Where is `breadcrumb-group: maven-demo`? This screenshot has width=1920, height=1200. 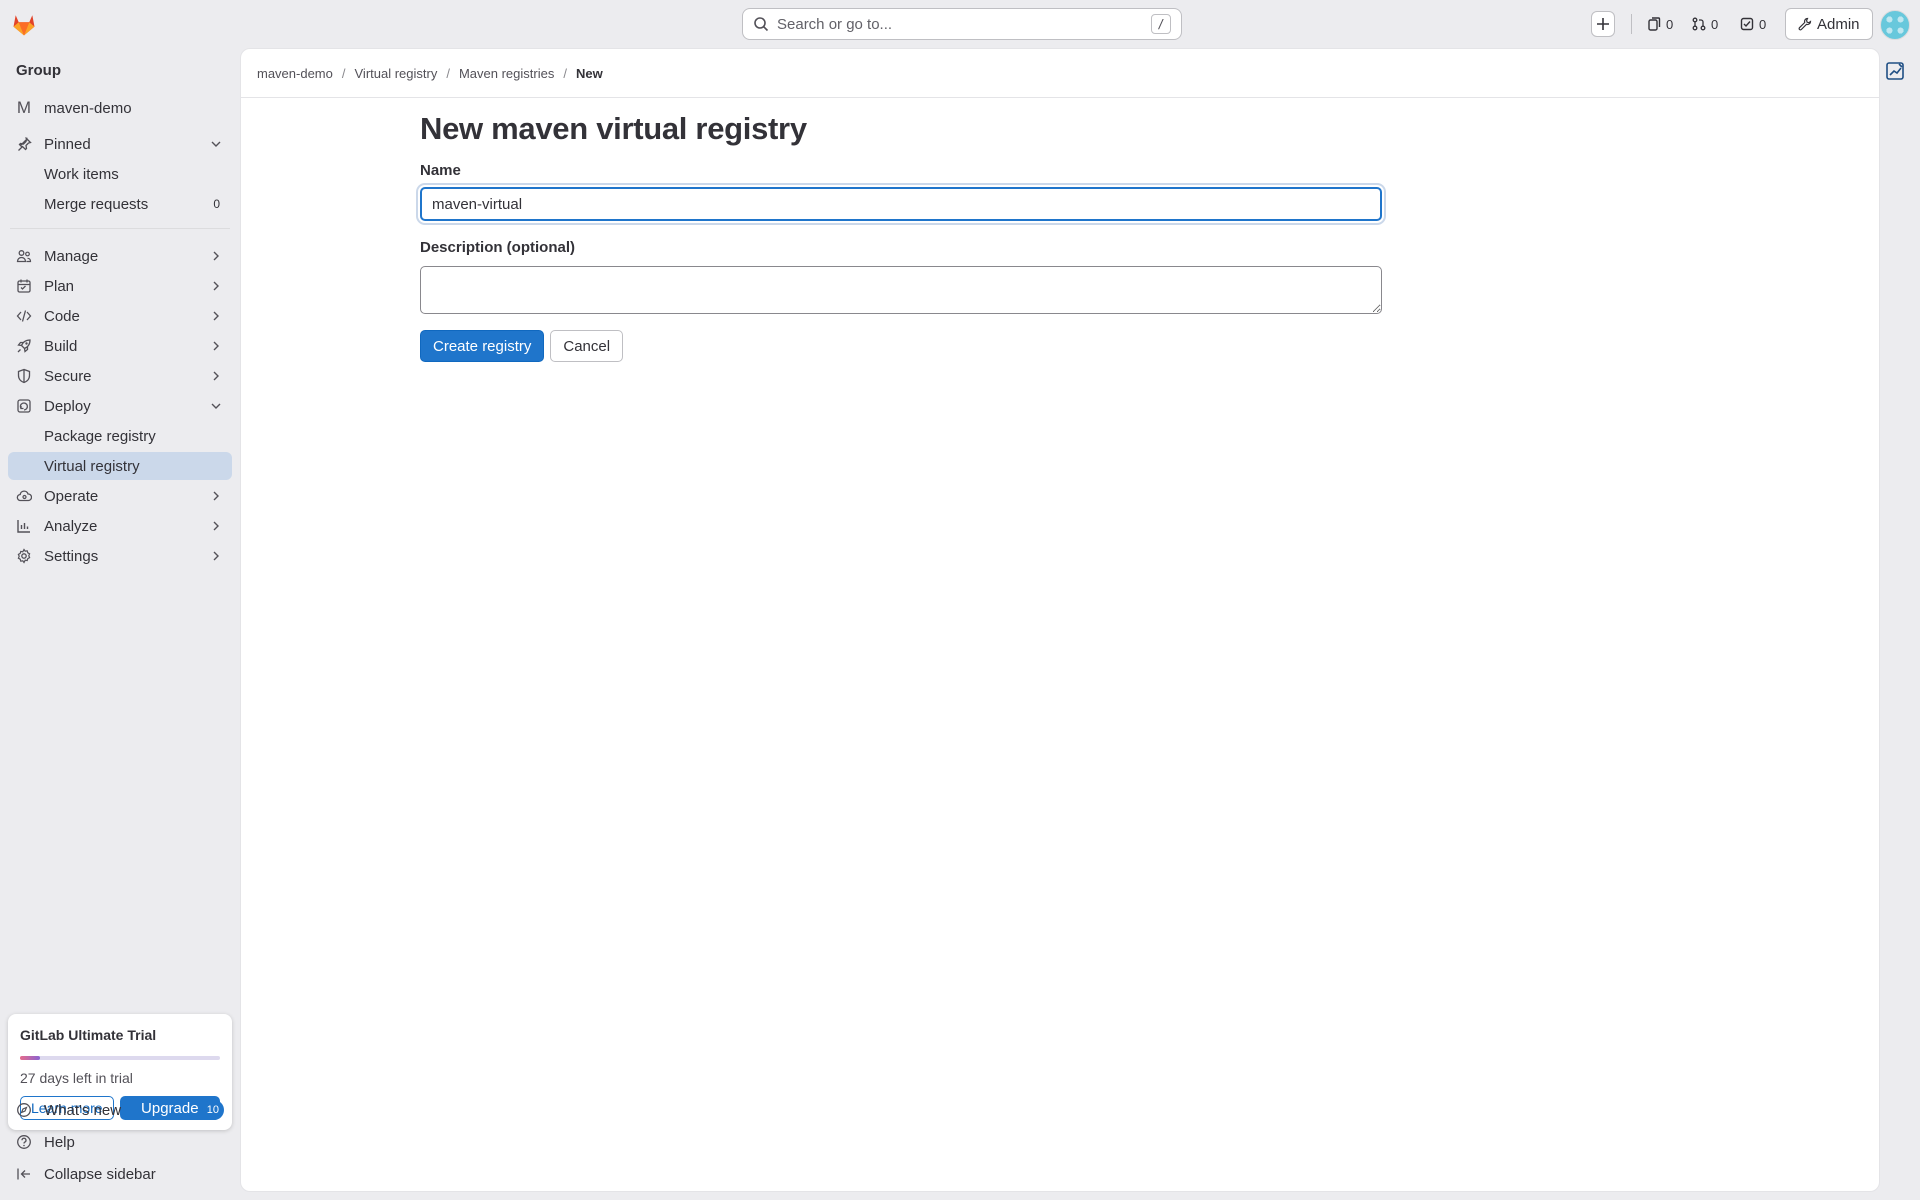
breadcrumb-group: maven-demo is located at coordinates (295, 73).